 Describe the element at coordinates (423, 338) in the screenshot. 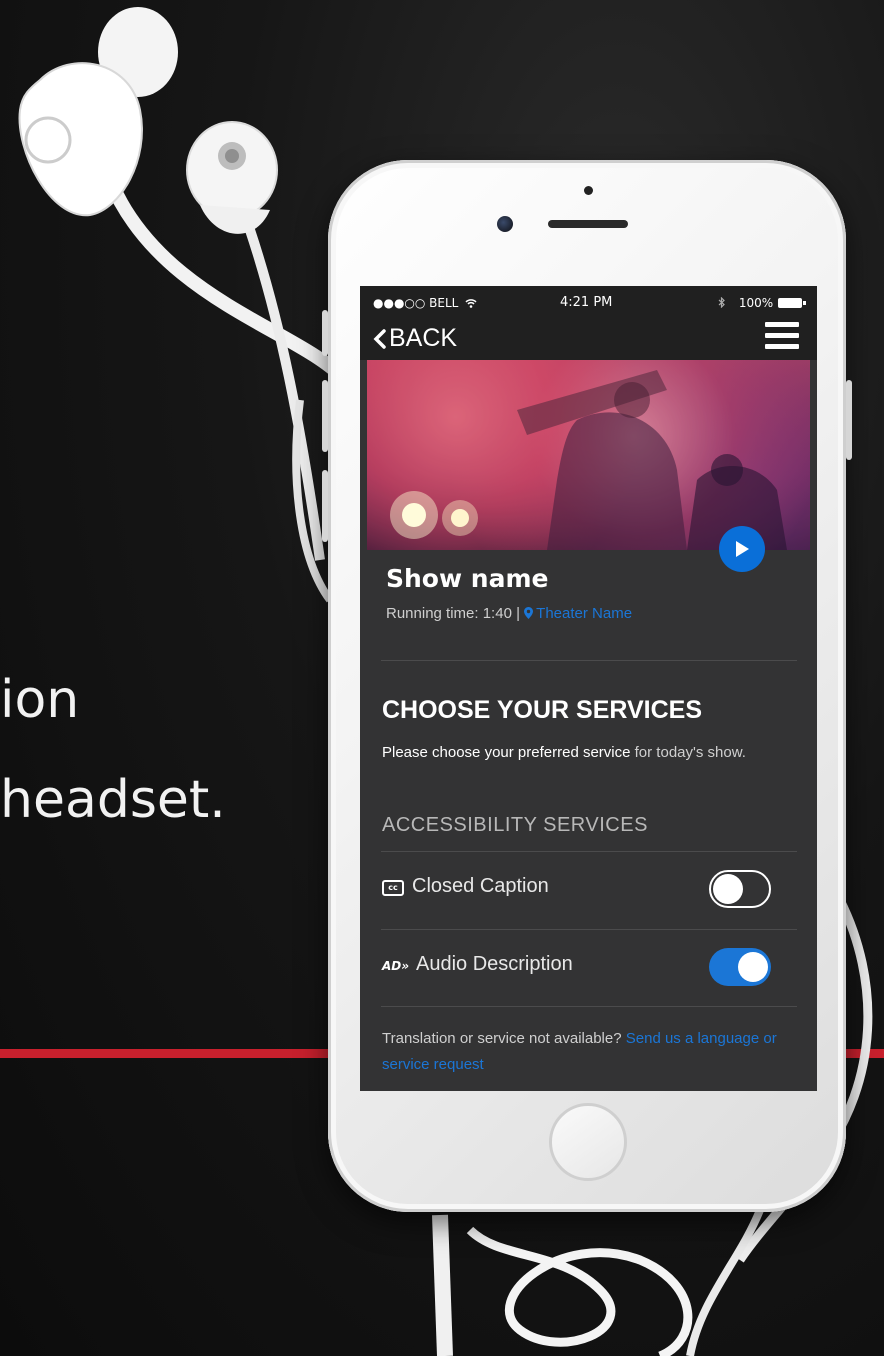

I see `back-label: BACK` at that location.